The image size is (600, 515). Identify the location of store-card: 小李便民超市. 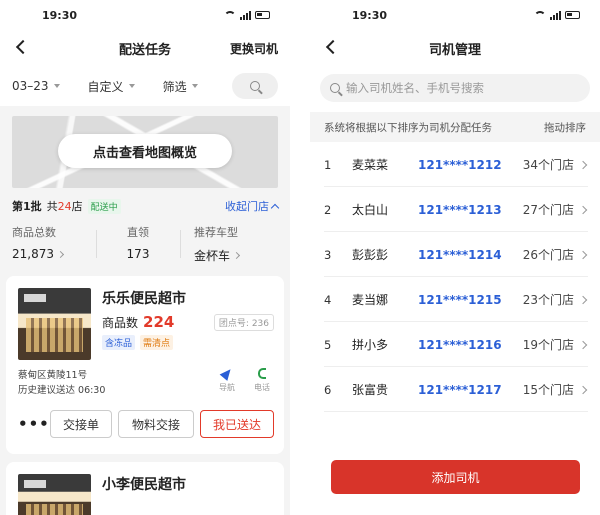
(145, 488).